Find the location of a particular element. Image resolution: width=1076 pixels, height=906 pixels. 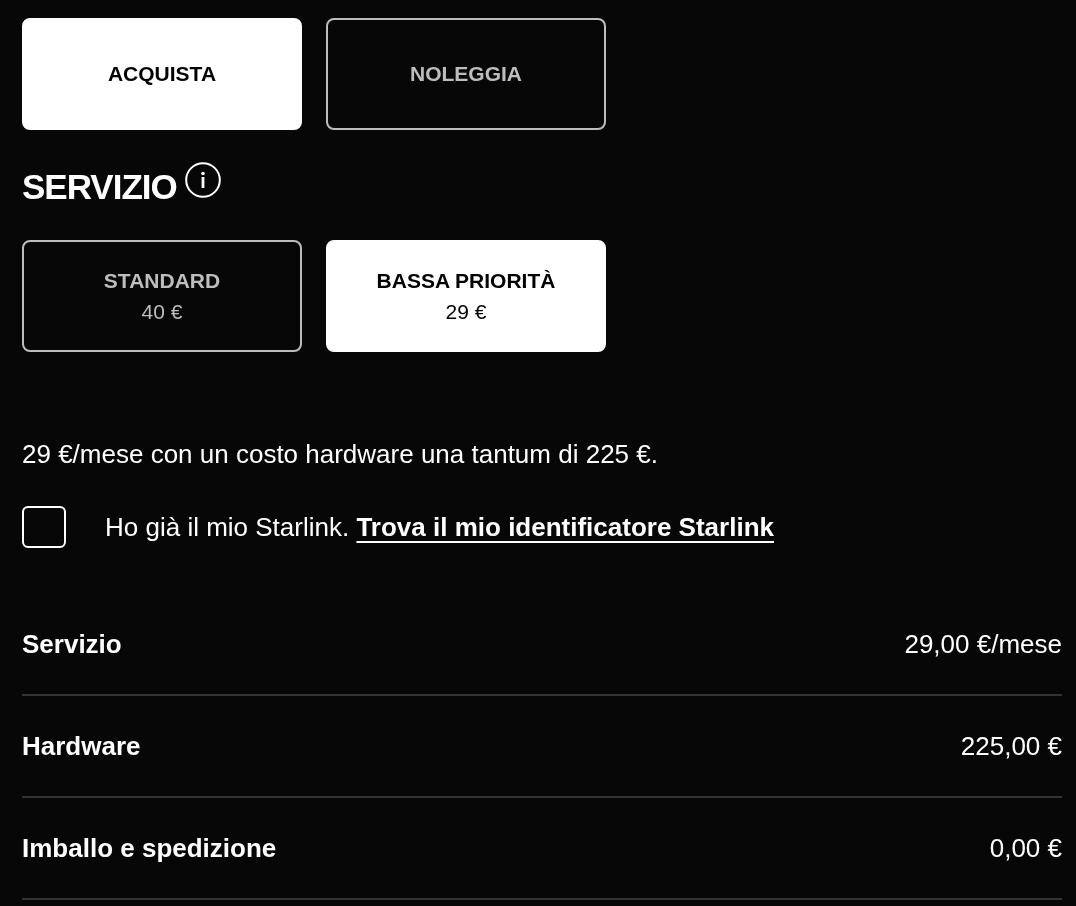

identifier-link: Trova il mio identificatore Starlink is located at coordinates (565, 526).